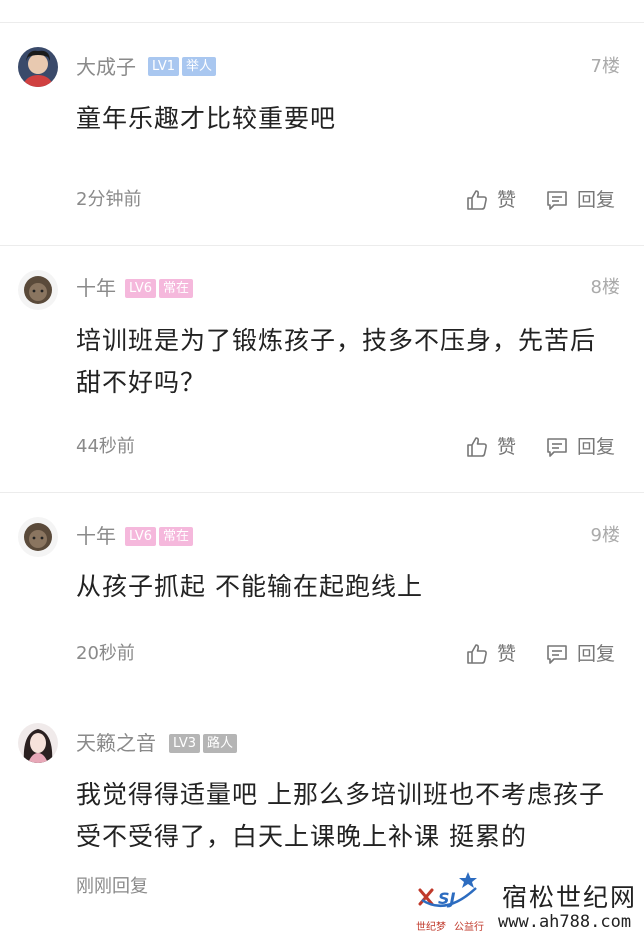  I want to click on watermark-url: www.ah788.com, so click(565, 922).